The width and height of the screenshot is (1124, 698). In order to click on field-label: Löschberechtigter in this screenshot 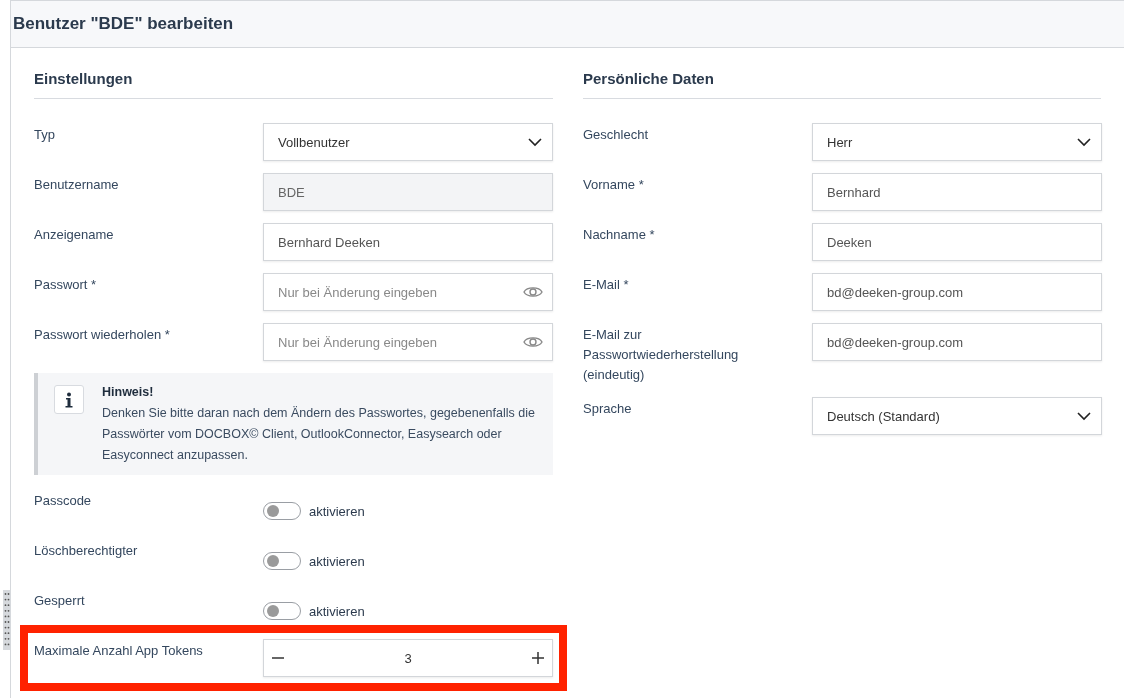, I will do `click(86, 551)`.